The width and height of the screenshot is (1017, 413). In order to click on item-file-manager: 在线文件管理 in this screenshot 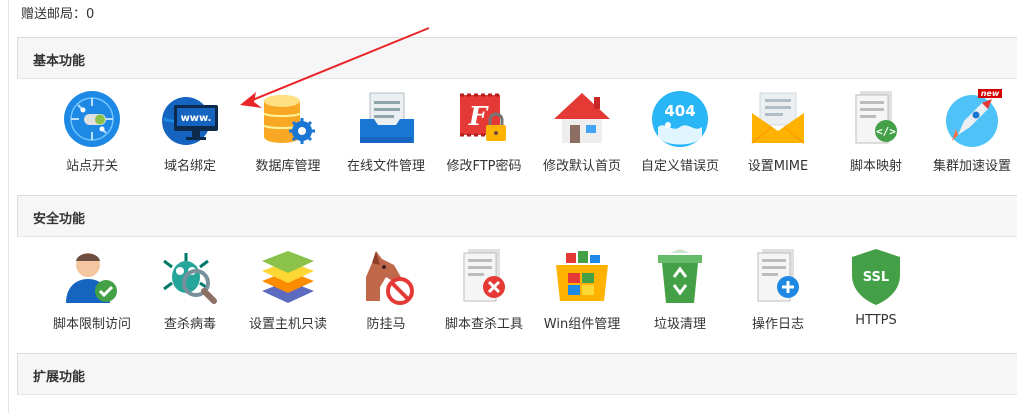, I will do `click(386, 131)`.